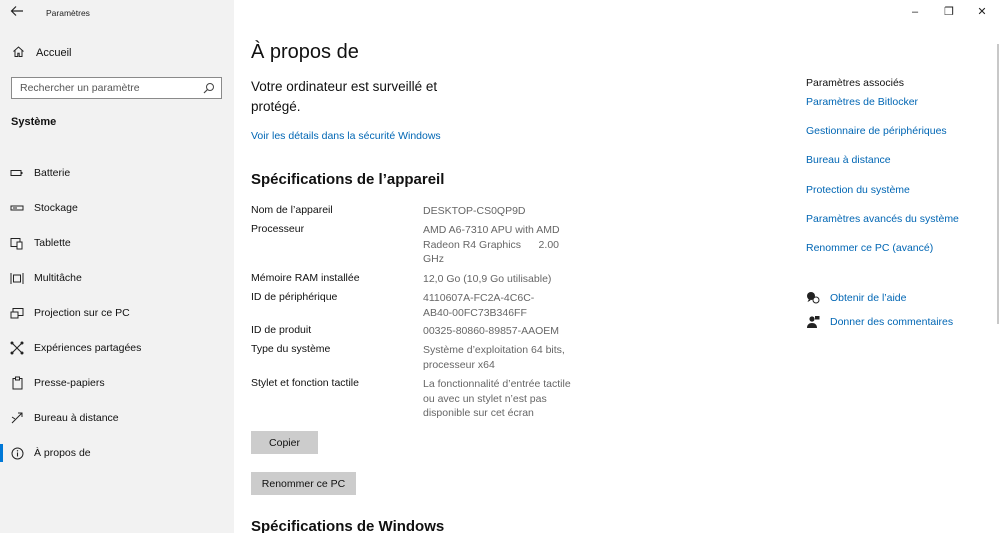 The height and width of the screenshot is (533, 1000). Describe the element at coordinates (491, 331) in the screenshot. I see `spec-value: 00325-80860-89857-AAOEM` at that location.